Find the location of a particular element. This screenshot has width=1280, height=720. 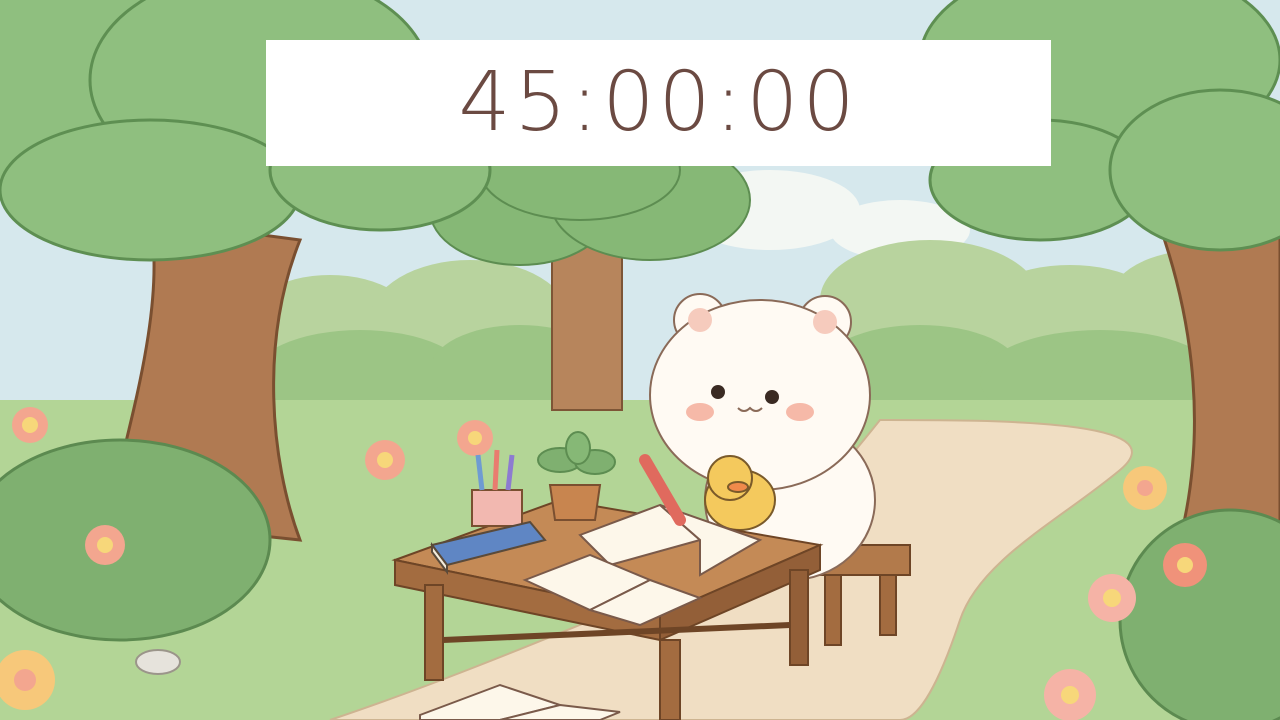

rock is located at coordinates (158, 662).